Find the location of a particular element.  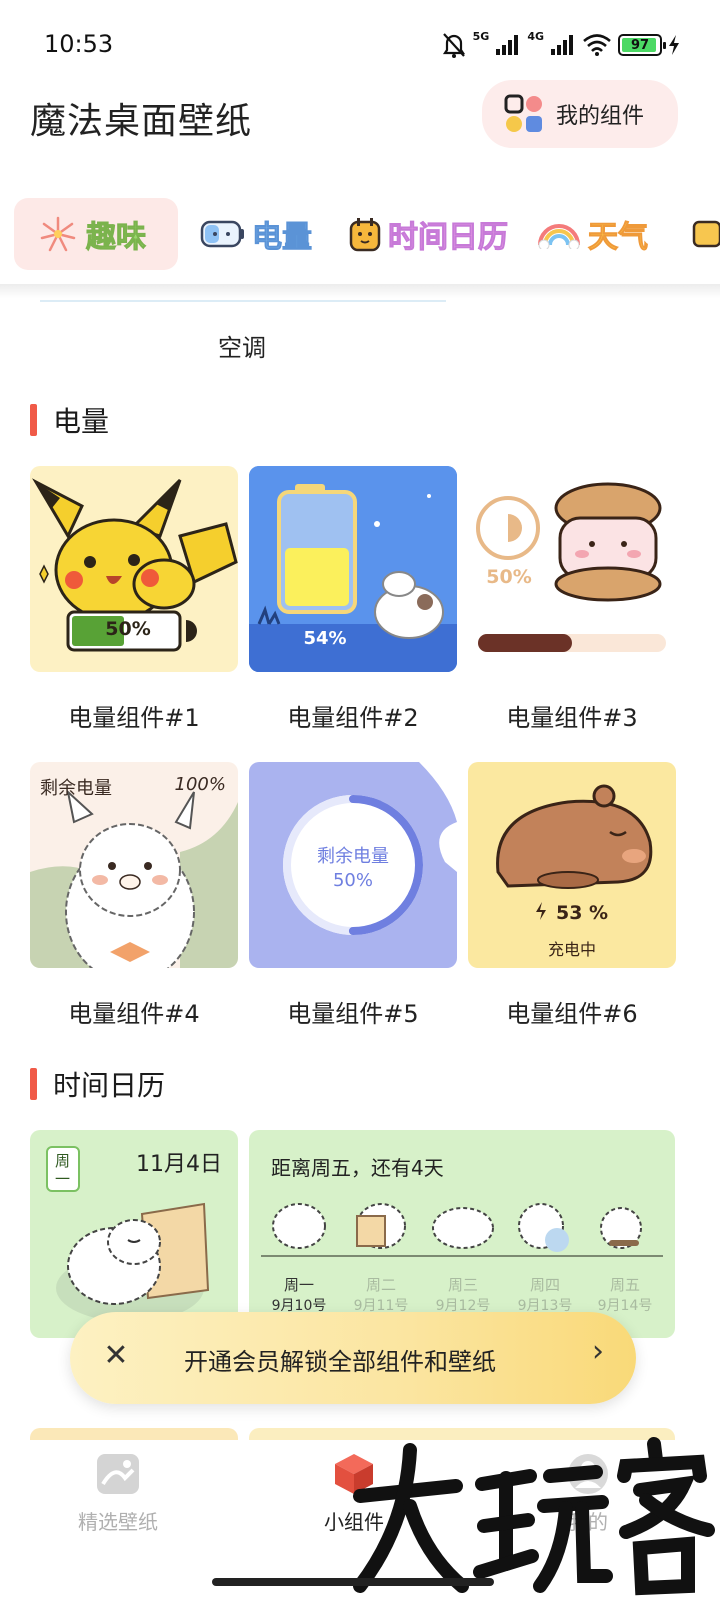

weekday-name: 周三 is located at coordinates (462, 1285).